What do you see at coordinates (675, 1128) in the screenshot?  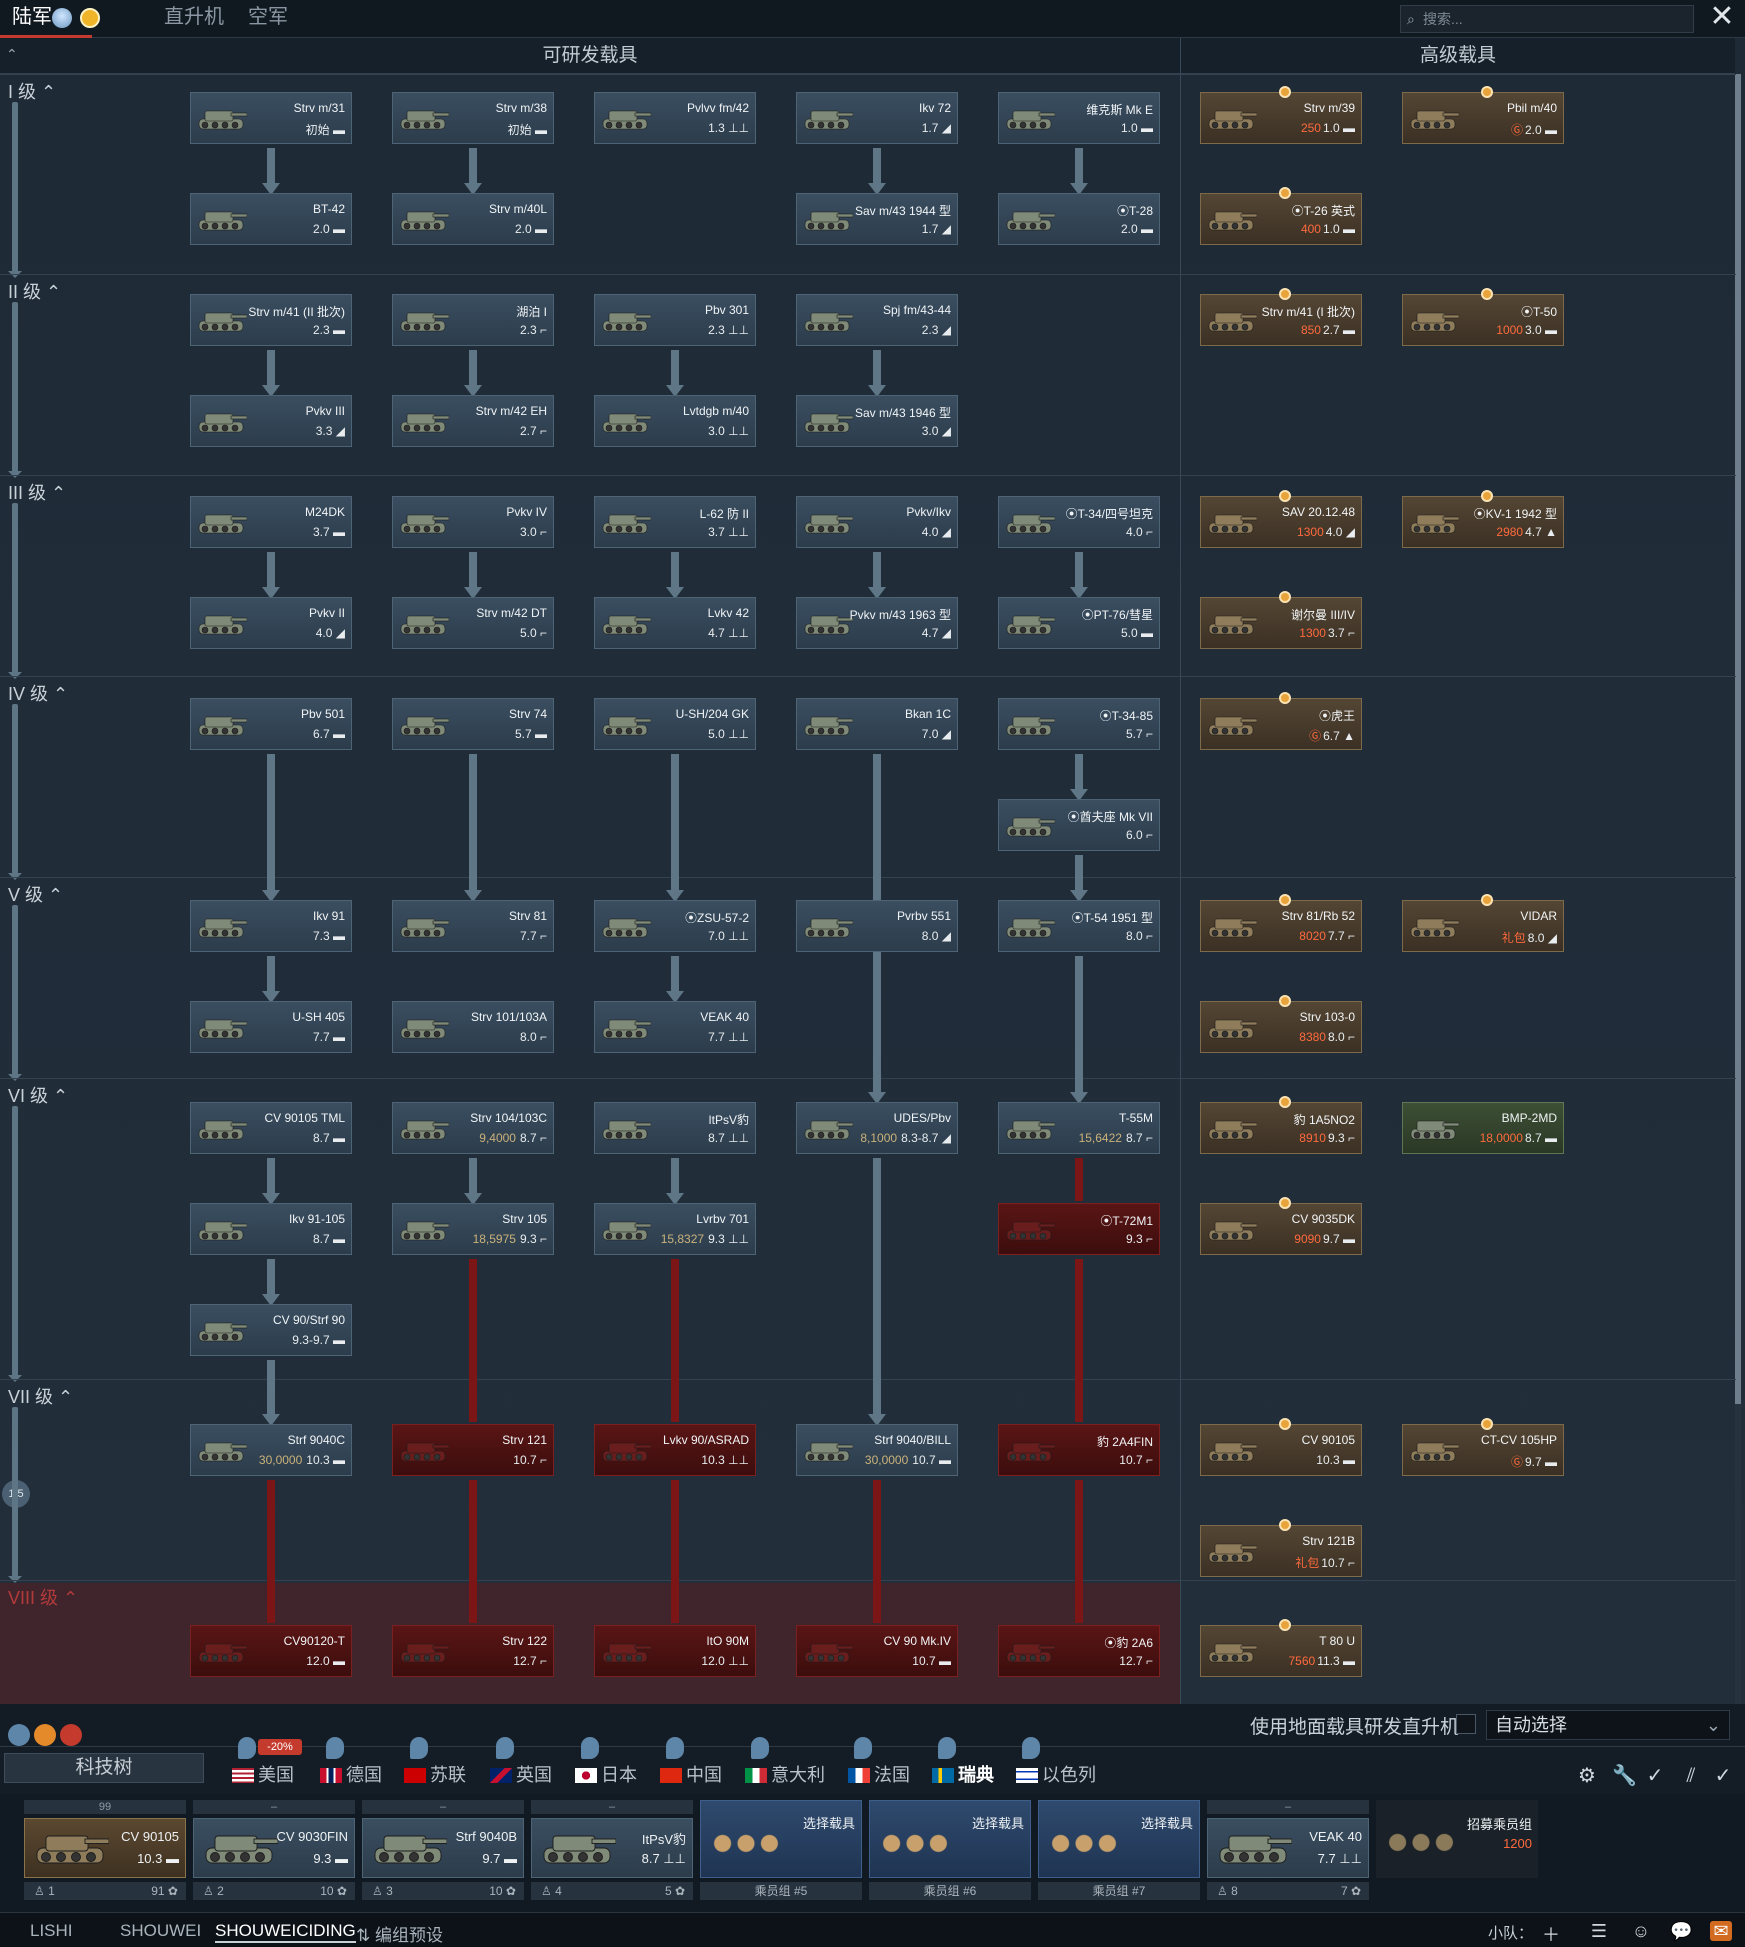 I see `vehicle-card-itpsv: ItPsV豹 8.7 ⊥⊥` at bounding box center [675, 1128].